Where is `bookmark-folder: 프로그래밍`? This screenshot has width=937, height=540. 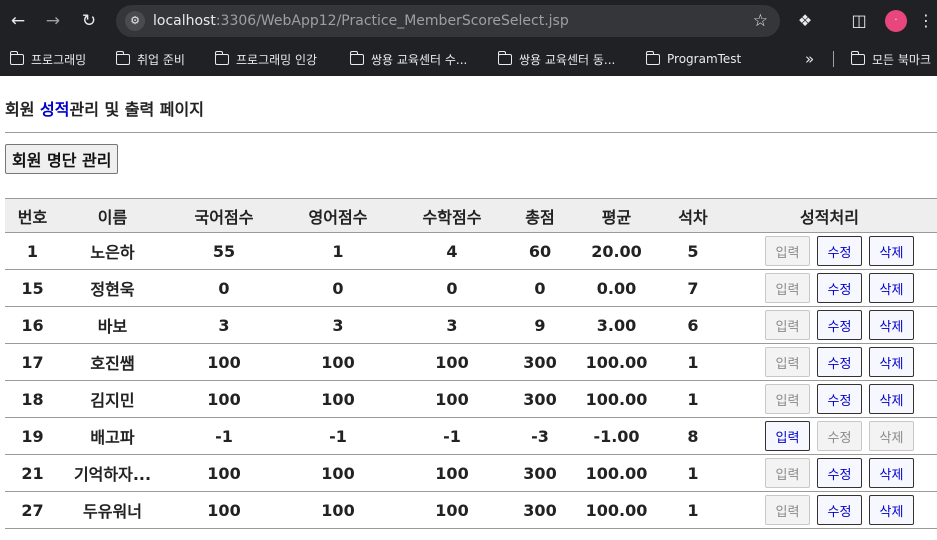 bookmark-folder: 프로그래밍 is located at coordinates (48, 59).